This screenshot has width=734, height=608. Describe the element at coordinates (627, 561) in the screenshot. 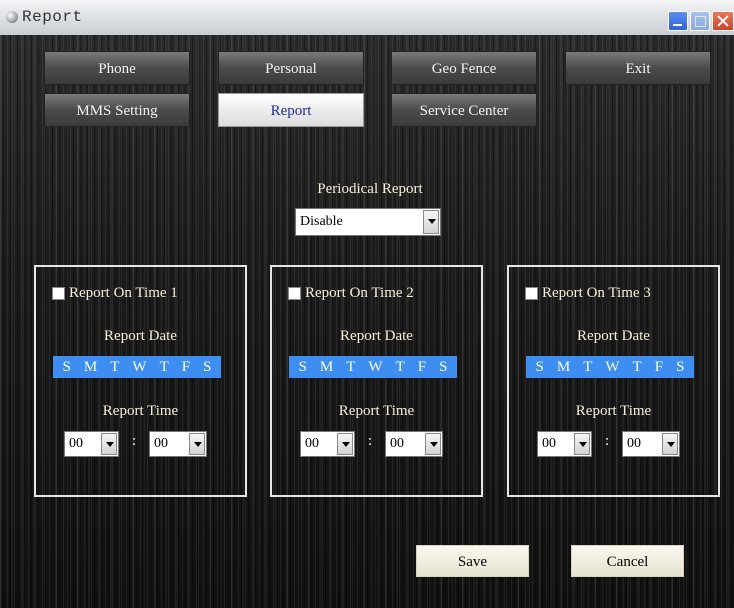

I see `cancel-button: Cancel` at that location.